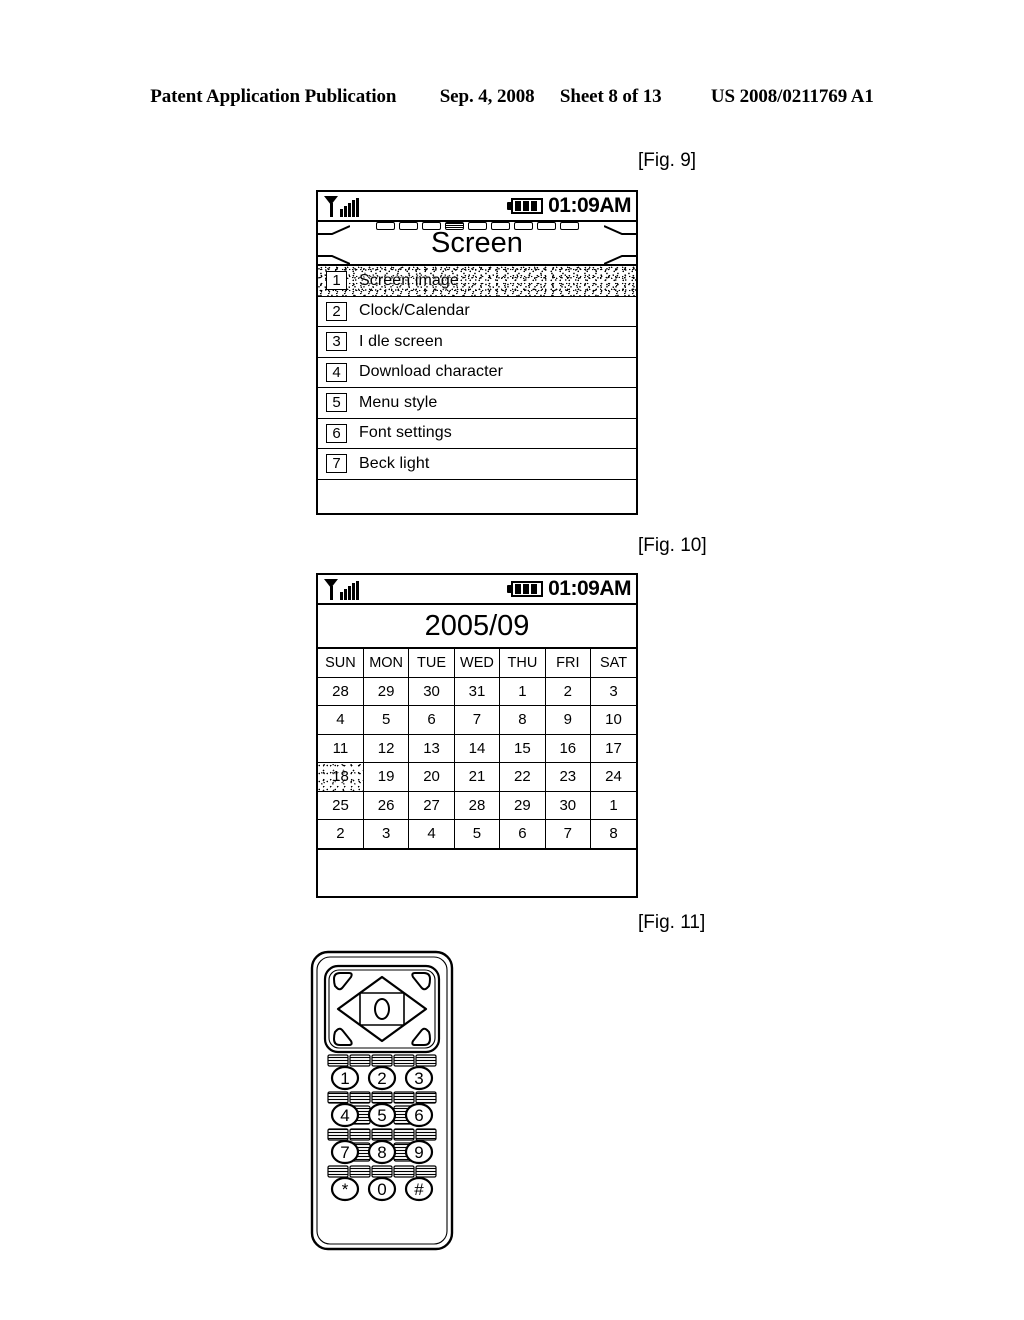 The image size is (1024, 1320). Describe the element at coordinates (336, 464) in the screenshot. I see `menu-item-number: 7` at that location.